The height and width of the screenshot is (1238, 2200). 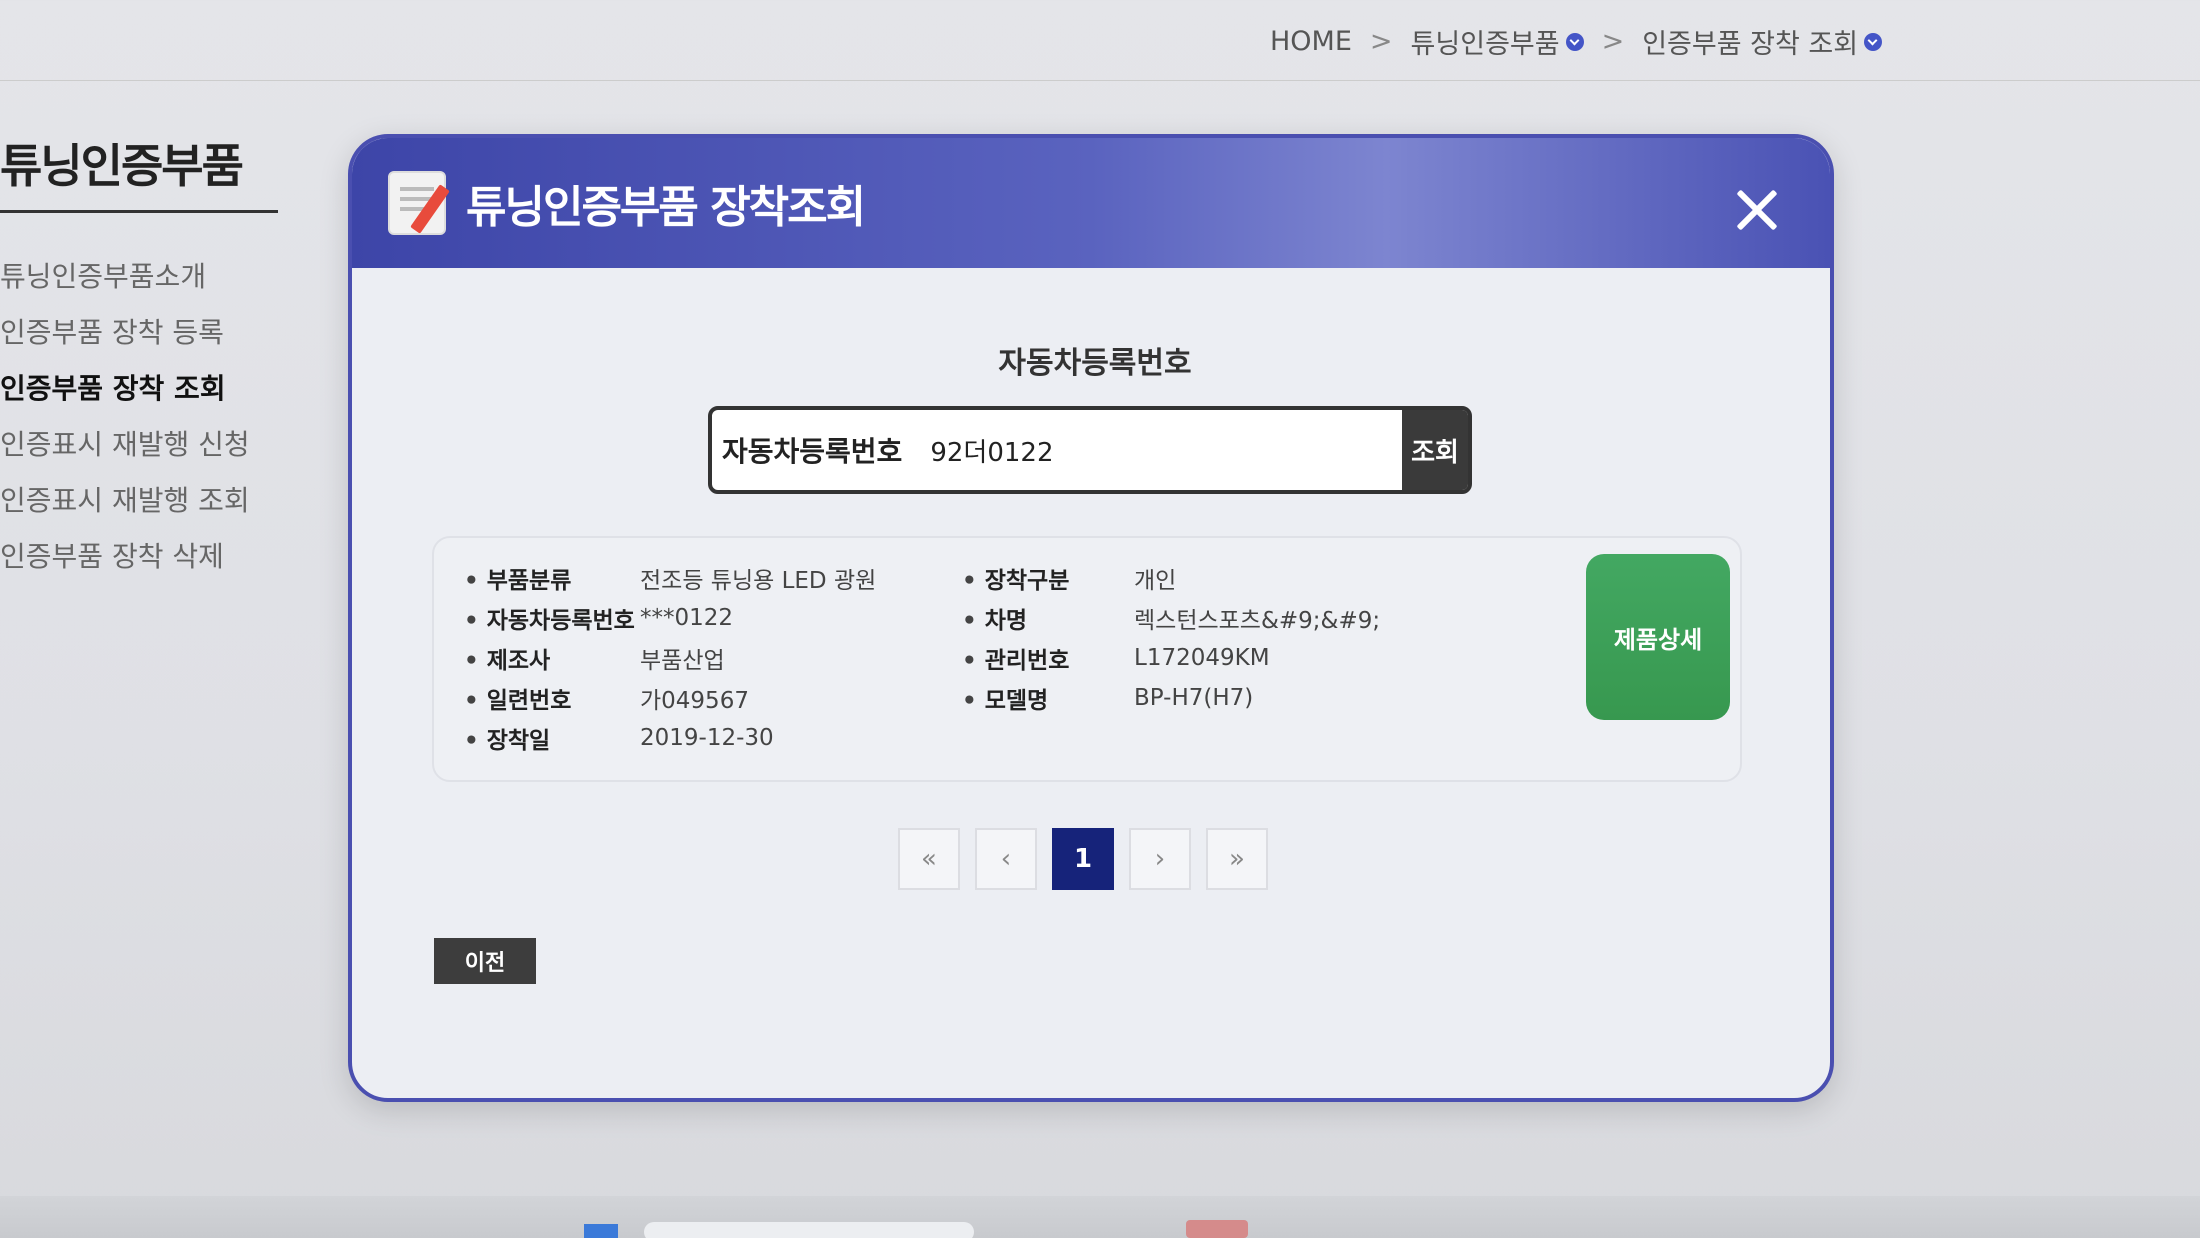 I want to click on first-page-button: «, so click(x=929, y=859).